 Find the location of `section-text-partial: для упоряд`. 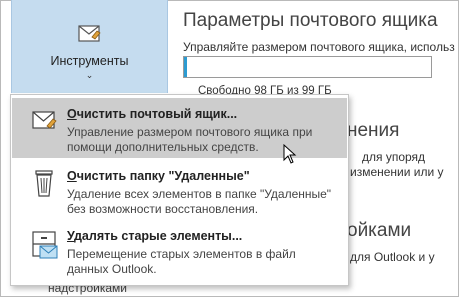

section-text-partial: для упоряд is located at coordinates (394, 157).